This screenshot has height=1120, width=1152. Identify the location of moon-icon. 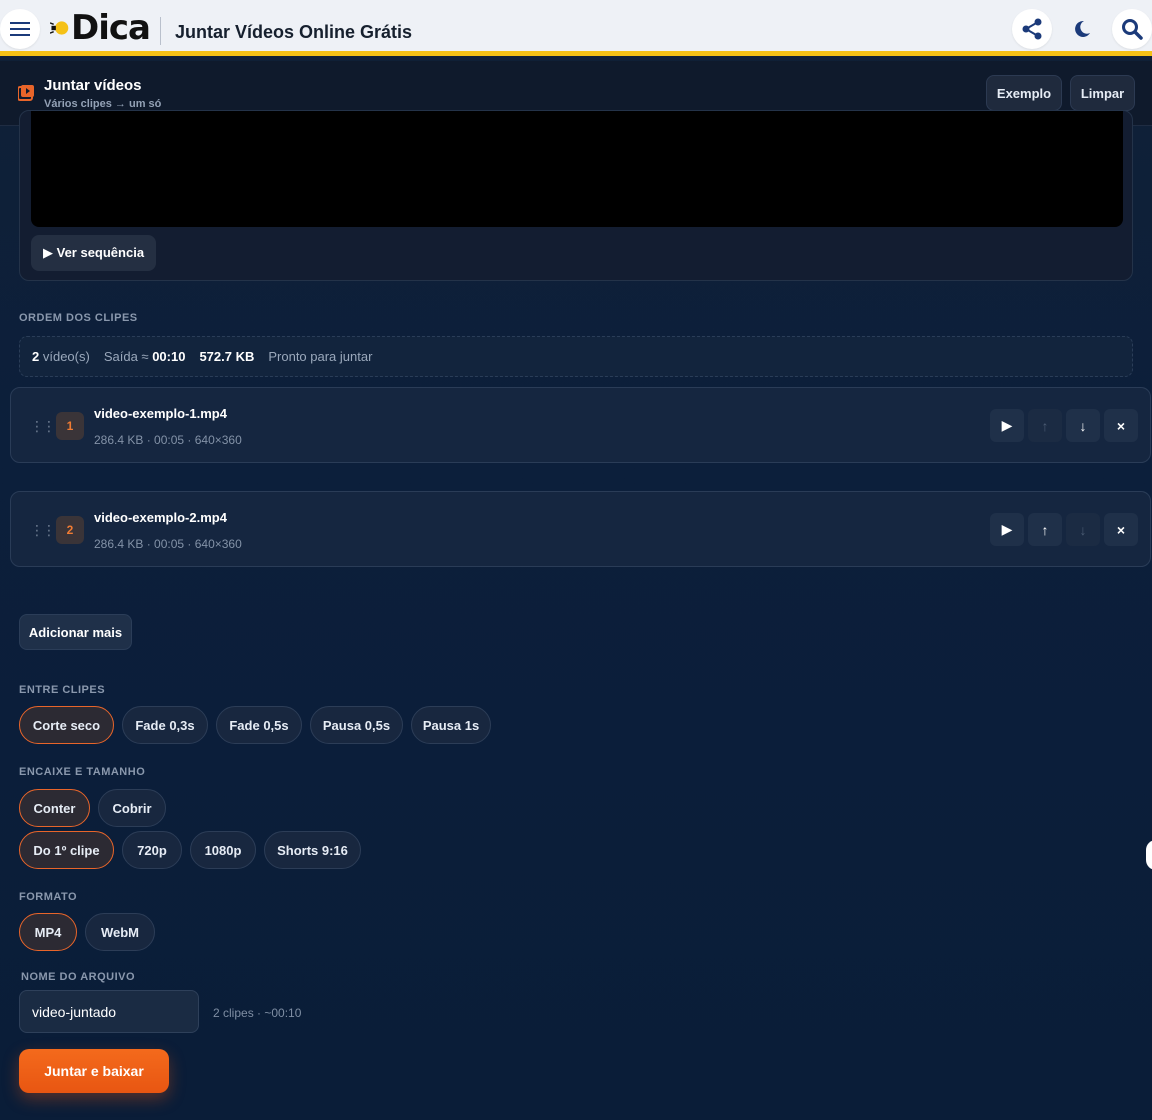
(1082, 28).